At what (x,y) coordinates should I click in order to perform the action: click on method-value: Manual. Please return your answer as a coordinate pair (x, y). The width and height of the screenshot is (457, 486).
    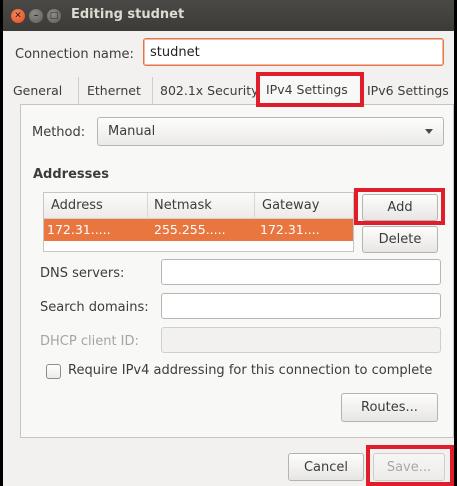
    Looking at the image, I should click on (132, 131).